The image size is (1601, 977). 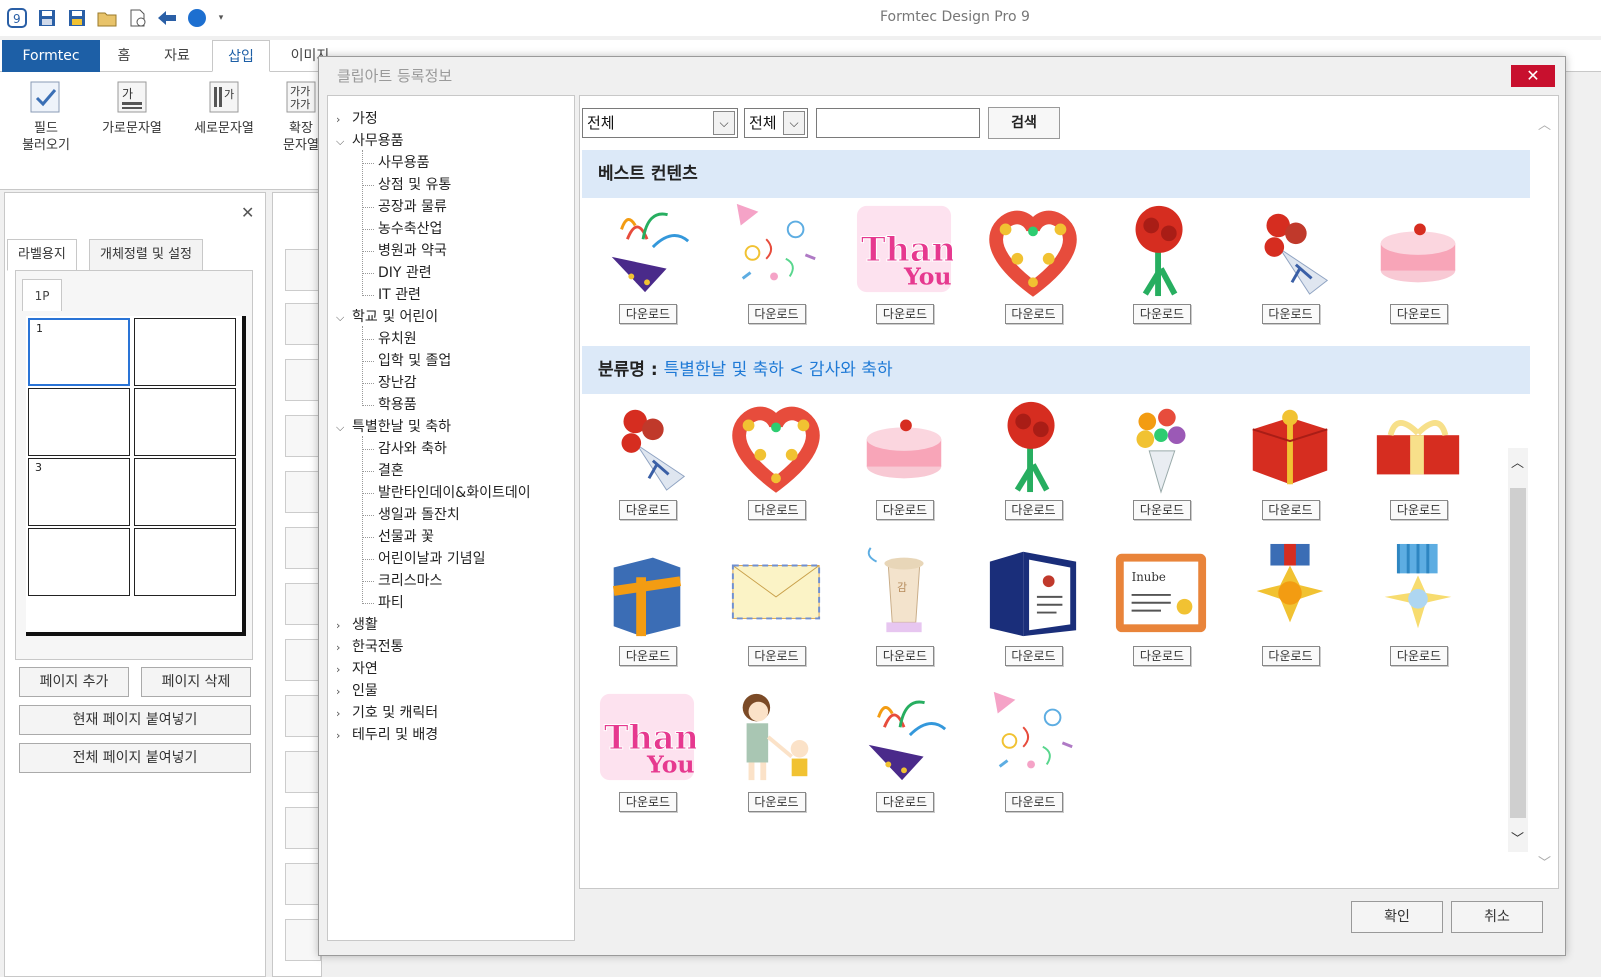 I want to click on table-tool-icon, so click(x=303, y=772).